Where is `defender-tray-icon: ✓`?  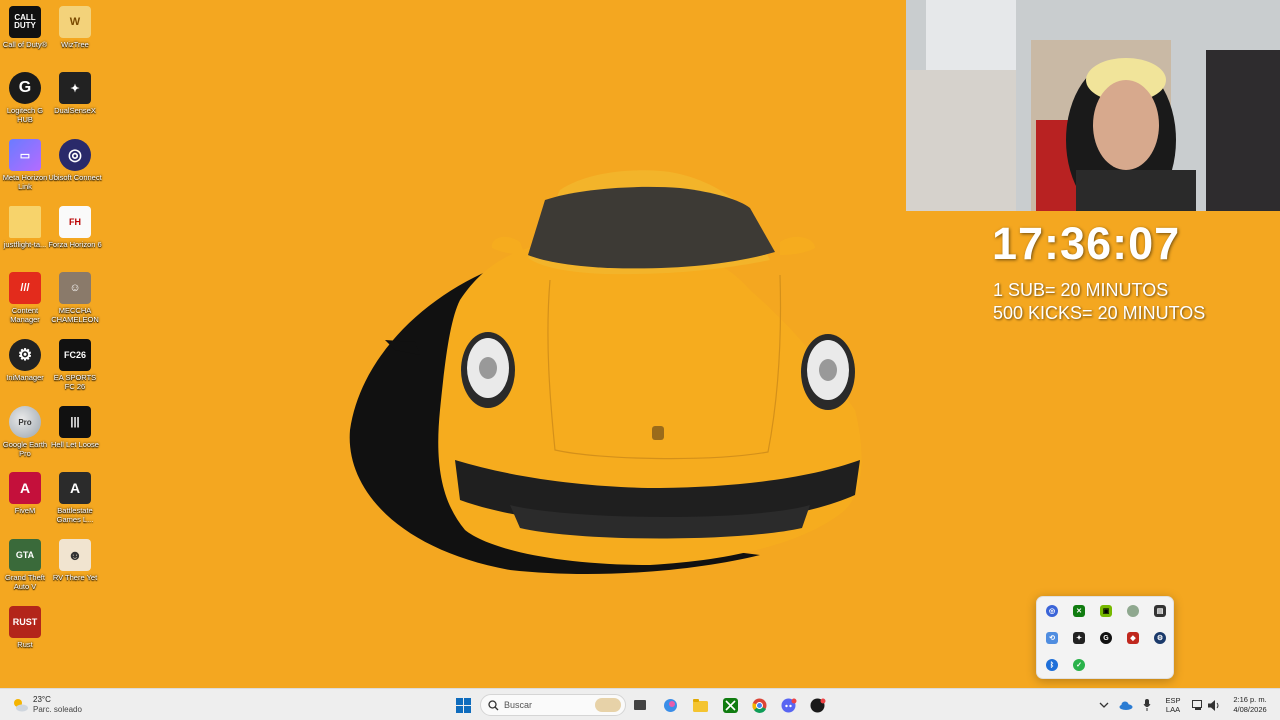 defender-tray-icon: ✓ is located at coordinates (1079, 665).